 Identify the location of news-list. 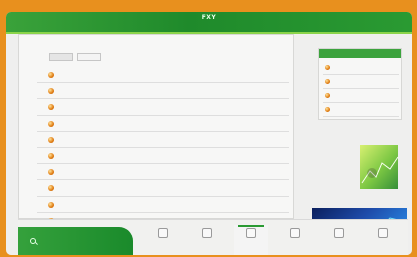
(361, 89).